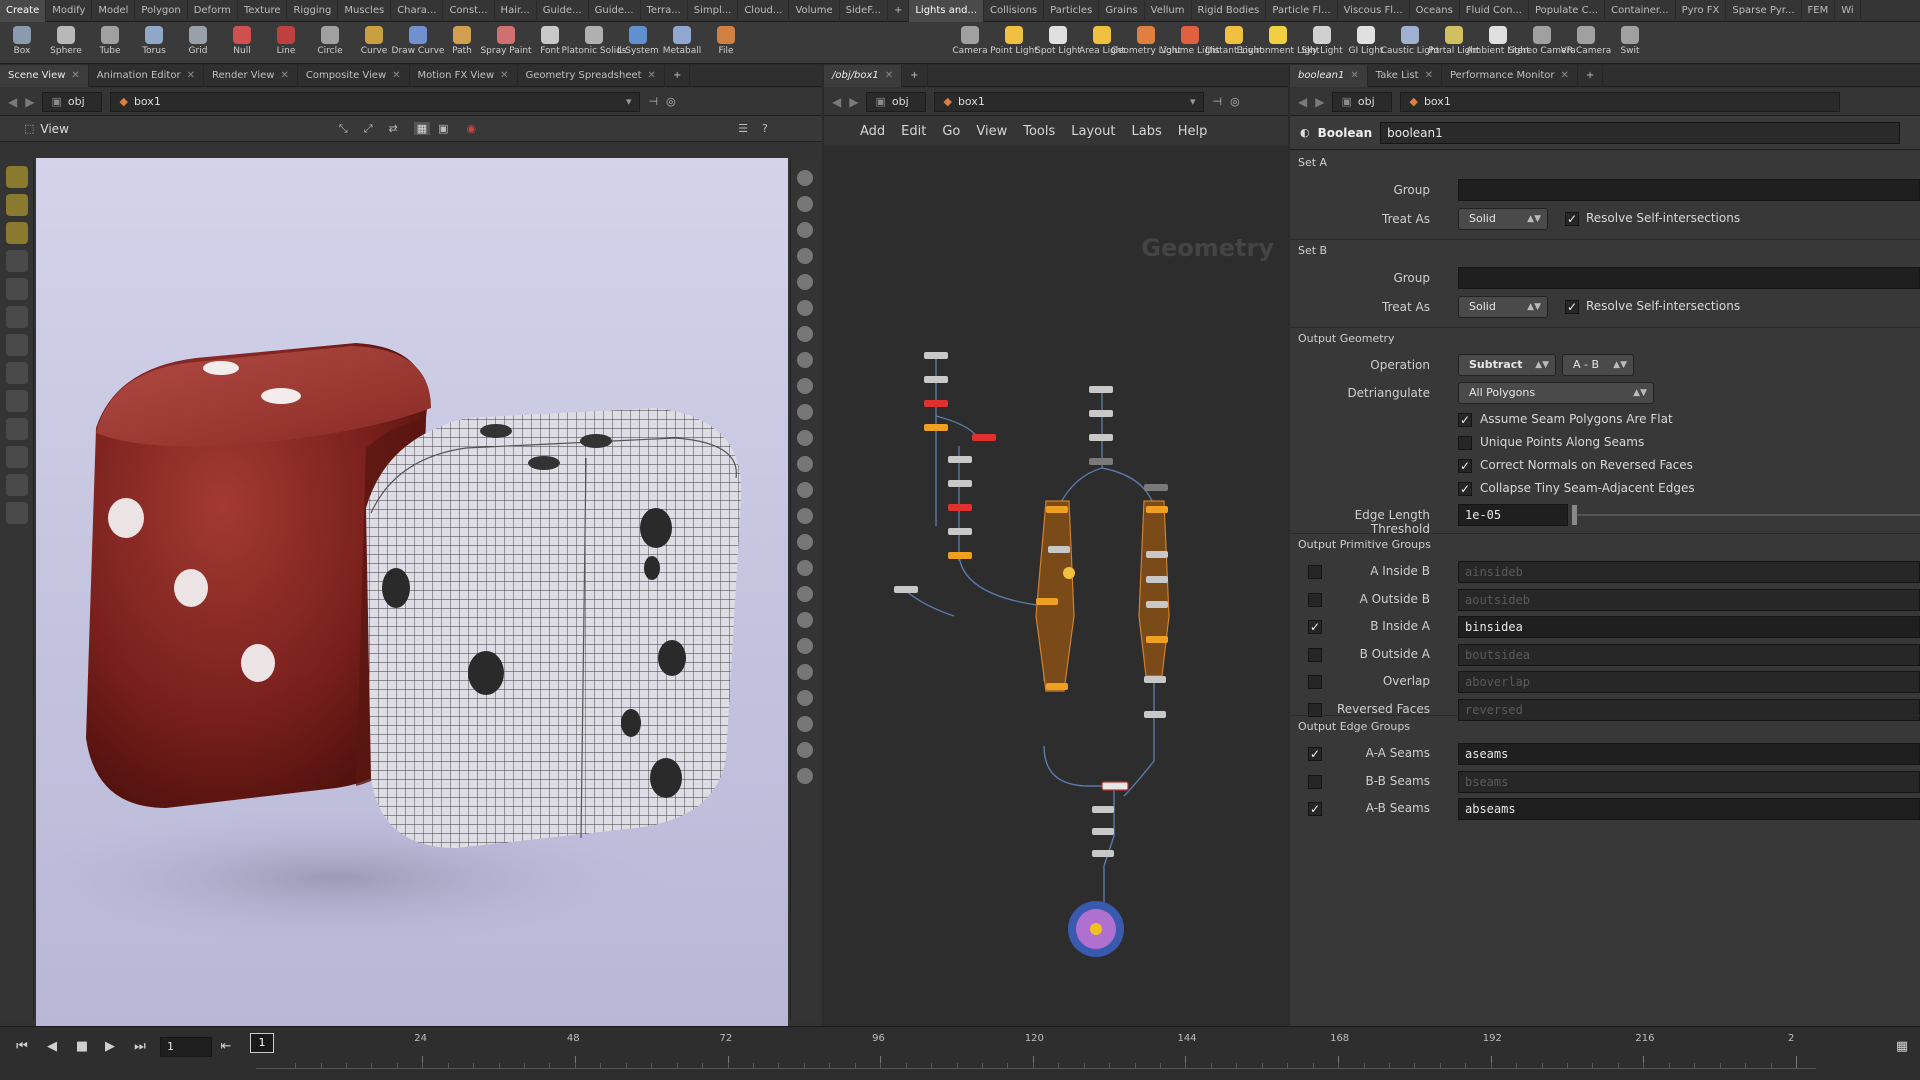 The height and width of the screenshot is (1080, 1920). Describe the element at coordinates (1115, 786) in the screenshot. I see `boolean-node` at that location.